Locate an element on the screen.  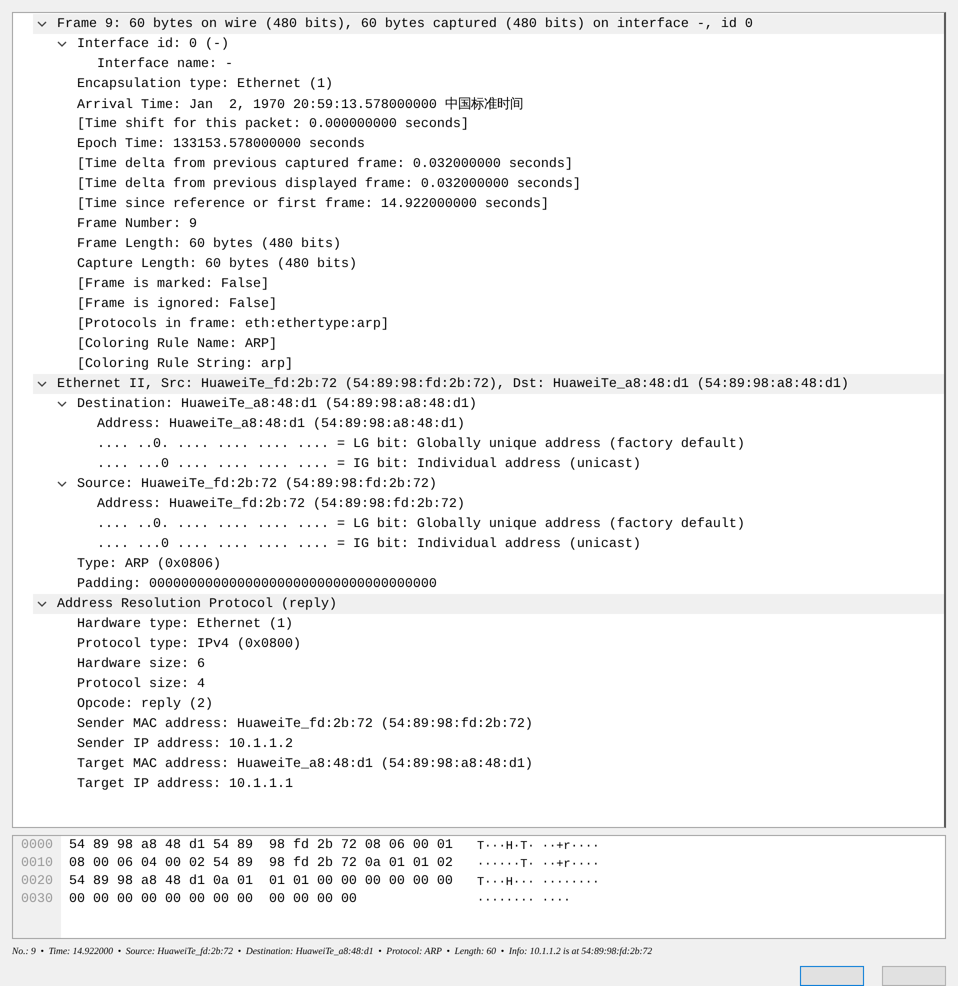
tree-item: Capture Length: 60 bytes (480 bits) is located at coordinates (217, 264).